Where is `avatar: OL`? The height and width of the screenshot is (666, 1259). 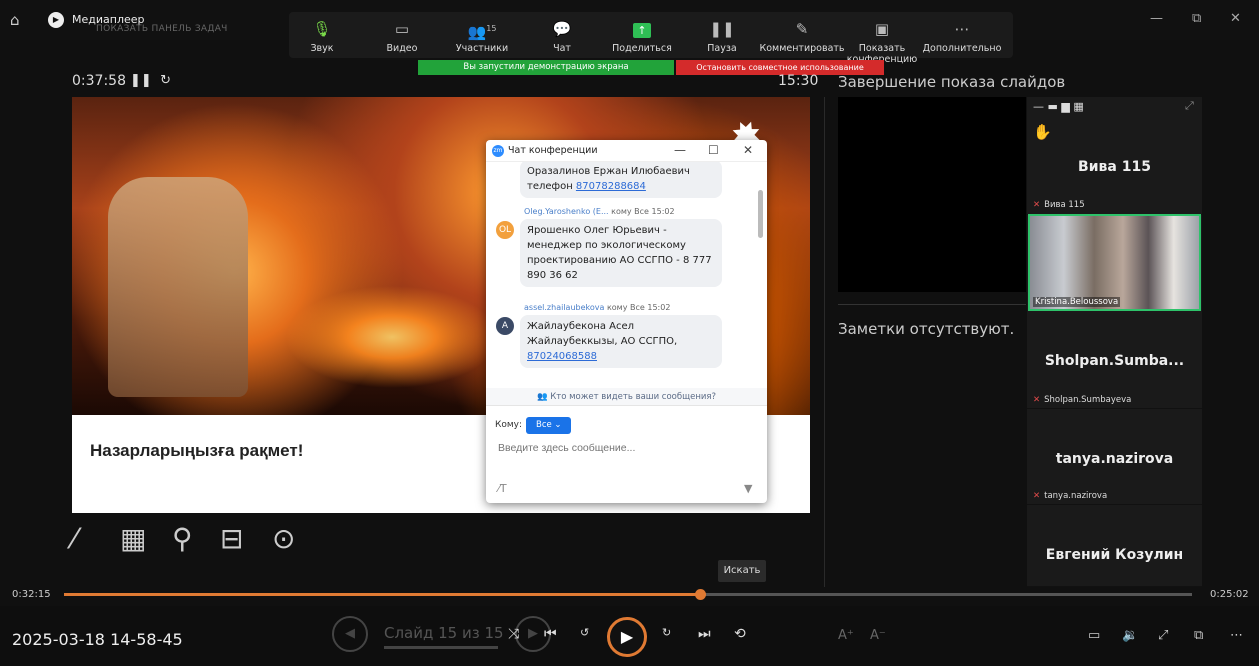
avatar: OL is located at coordinates (505, 230).